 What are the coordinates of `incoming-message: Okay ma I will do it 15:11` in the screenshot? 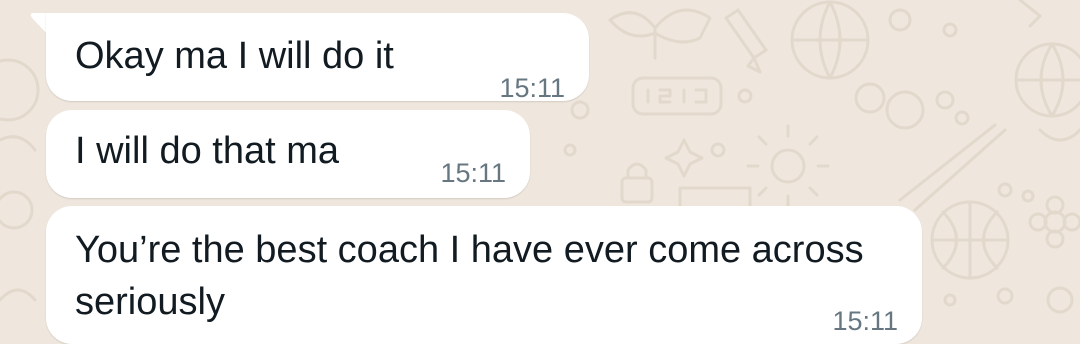 It's located at (317, 58).